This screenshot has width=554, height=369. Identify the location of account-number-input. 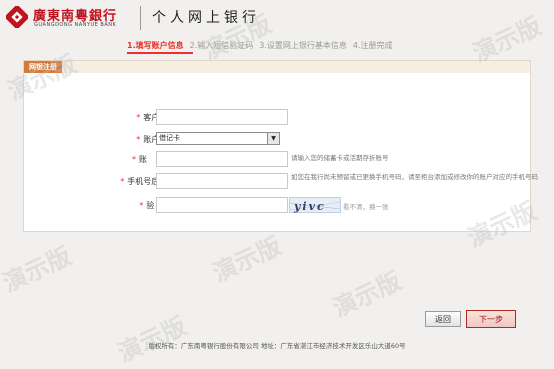
(222, 159).